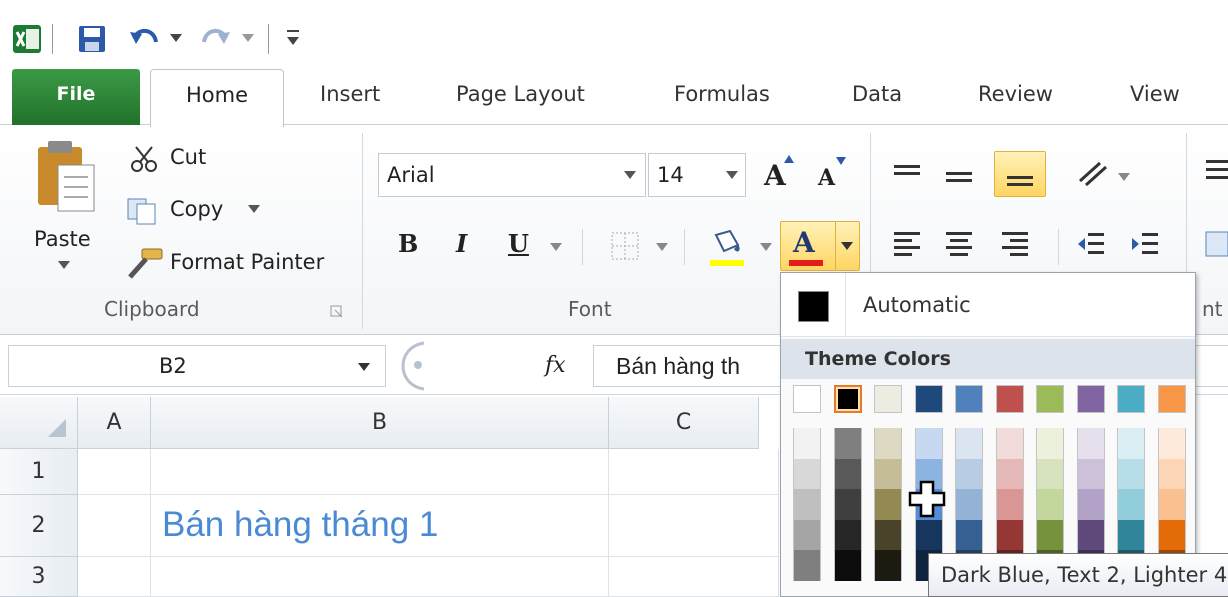  What do you see at coordinates (820, 246) in the screenshot?
I see `font-color-button: A` at bounding box center [820, 246].